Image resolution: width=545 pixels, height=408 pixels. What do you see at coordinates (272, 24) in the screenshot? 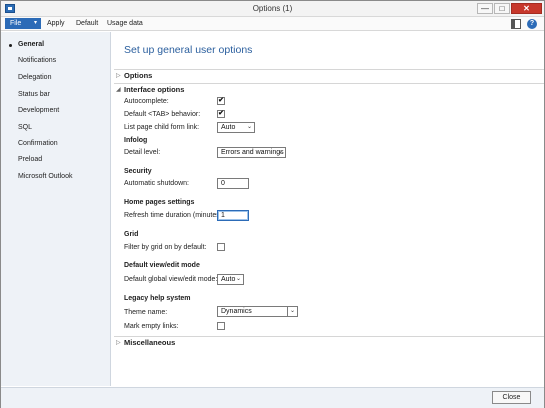
I see `menu-bar: File ▾ Apply Default Usage data ?` at bounding box center [272, 24].